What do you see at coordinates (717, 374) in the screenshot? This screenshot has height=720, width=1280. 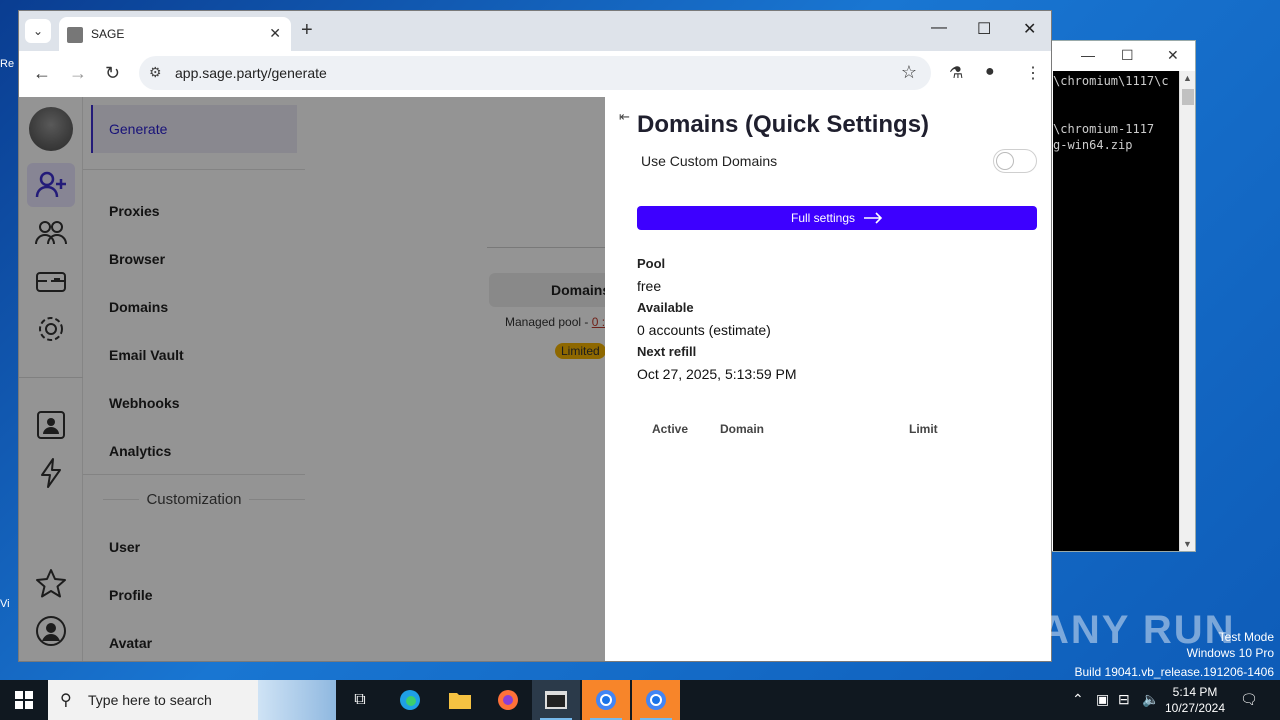 I see `refill-value: Oct 27, 2025, 5:13:59 PM` at bounding box center [717, 374].